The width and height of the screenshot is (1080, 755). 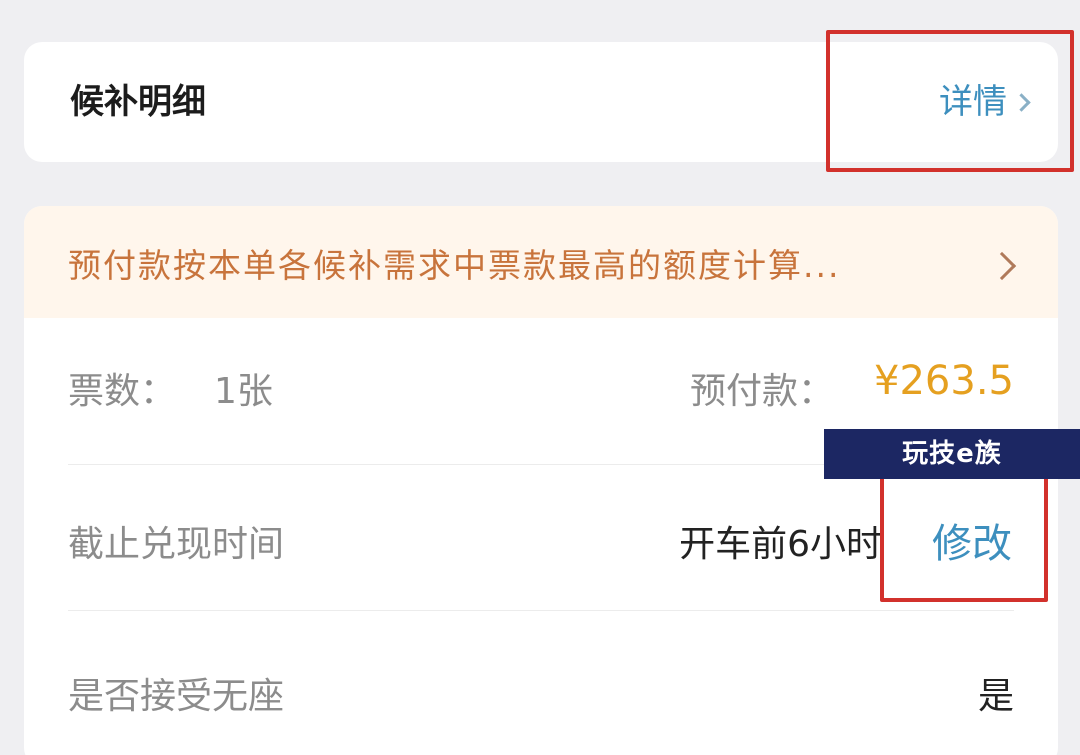 What do you see at coordinates (138, 102) in the screenshot?
I see `waitlist-detail-title: 候补明细` at bounding box center [138, 102].